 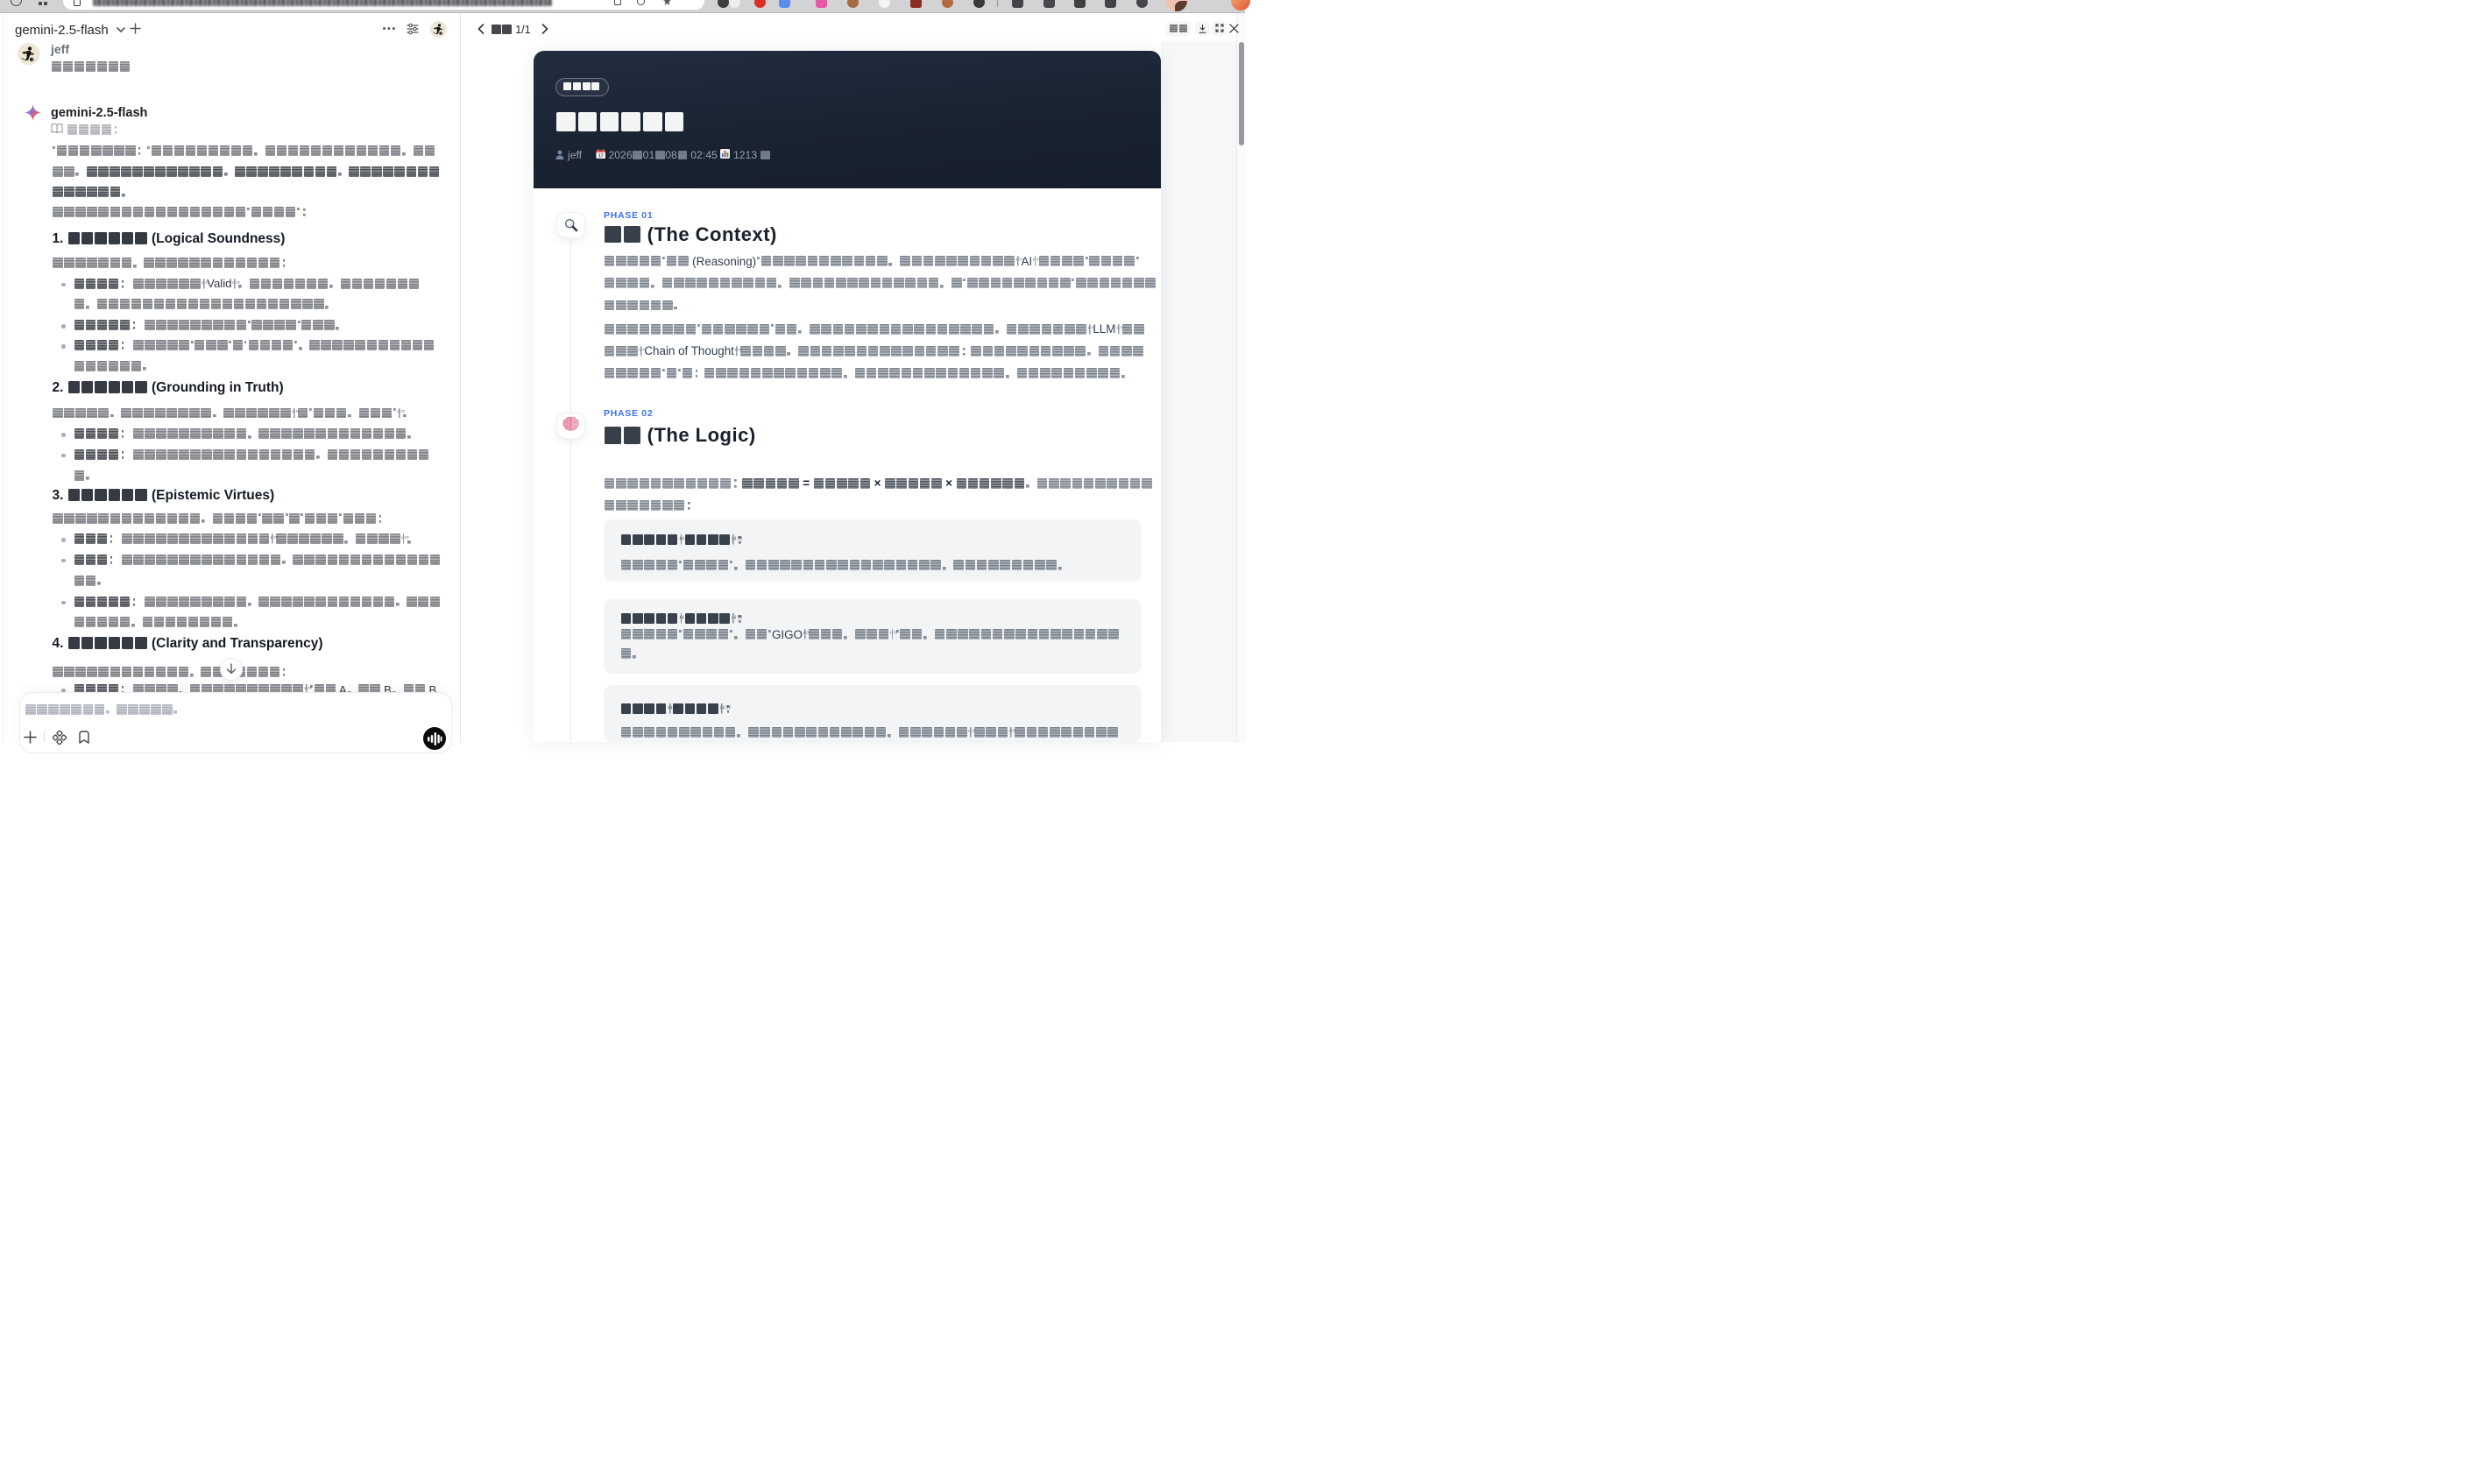 I want to click on svg-text: 17, so click(x=601, y=156).